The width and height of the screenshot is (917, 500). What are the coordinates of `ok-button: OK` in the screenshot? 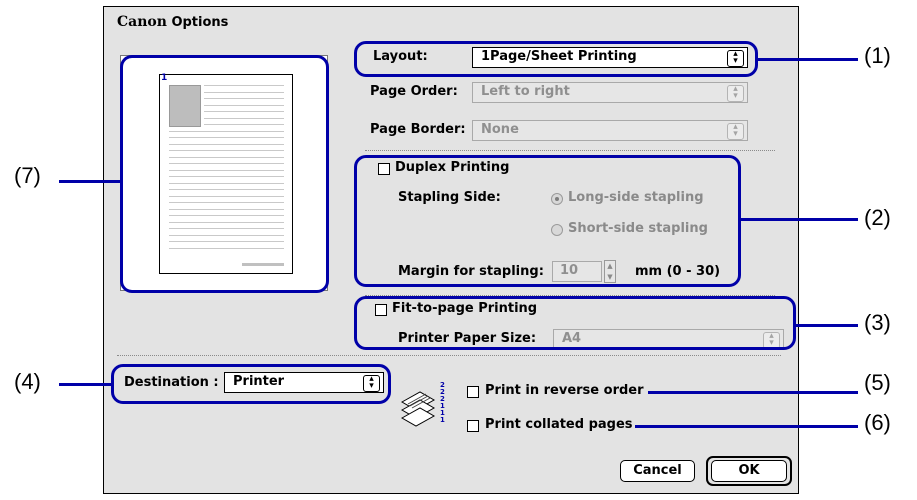 It's located at (749, 471).